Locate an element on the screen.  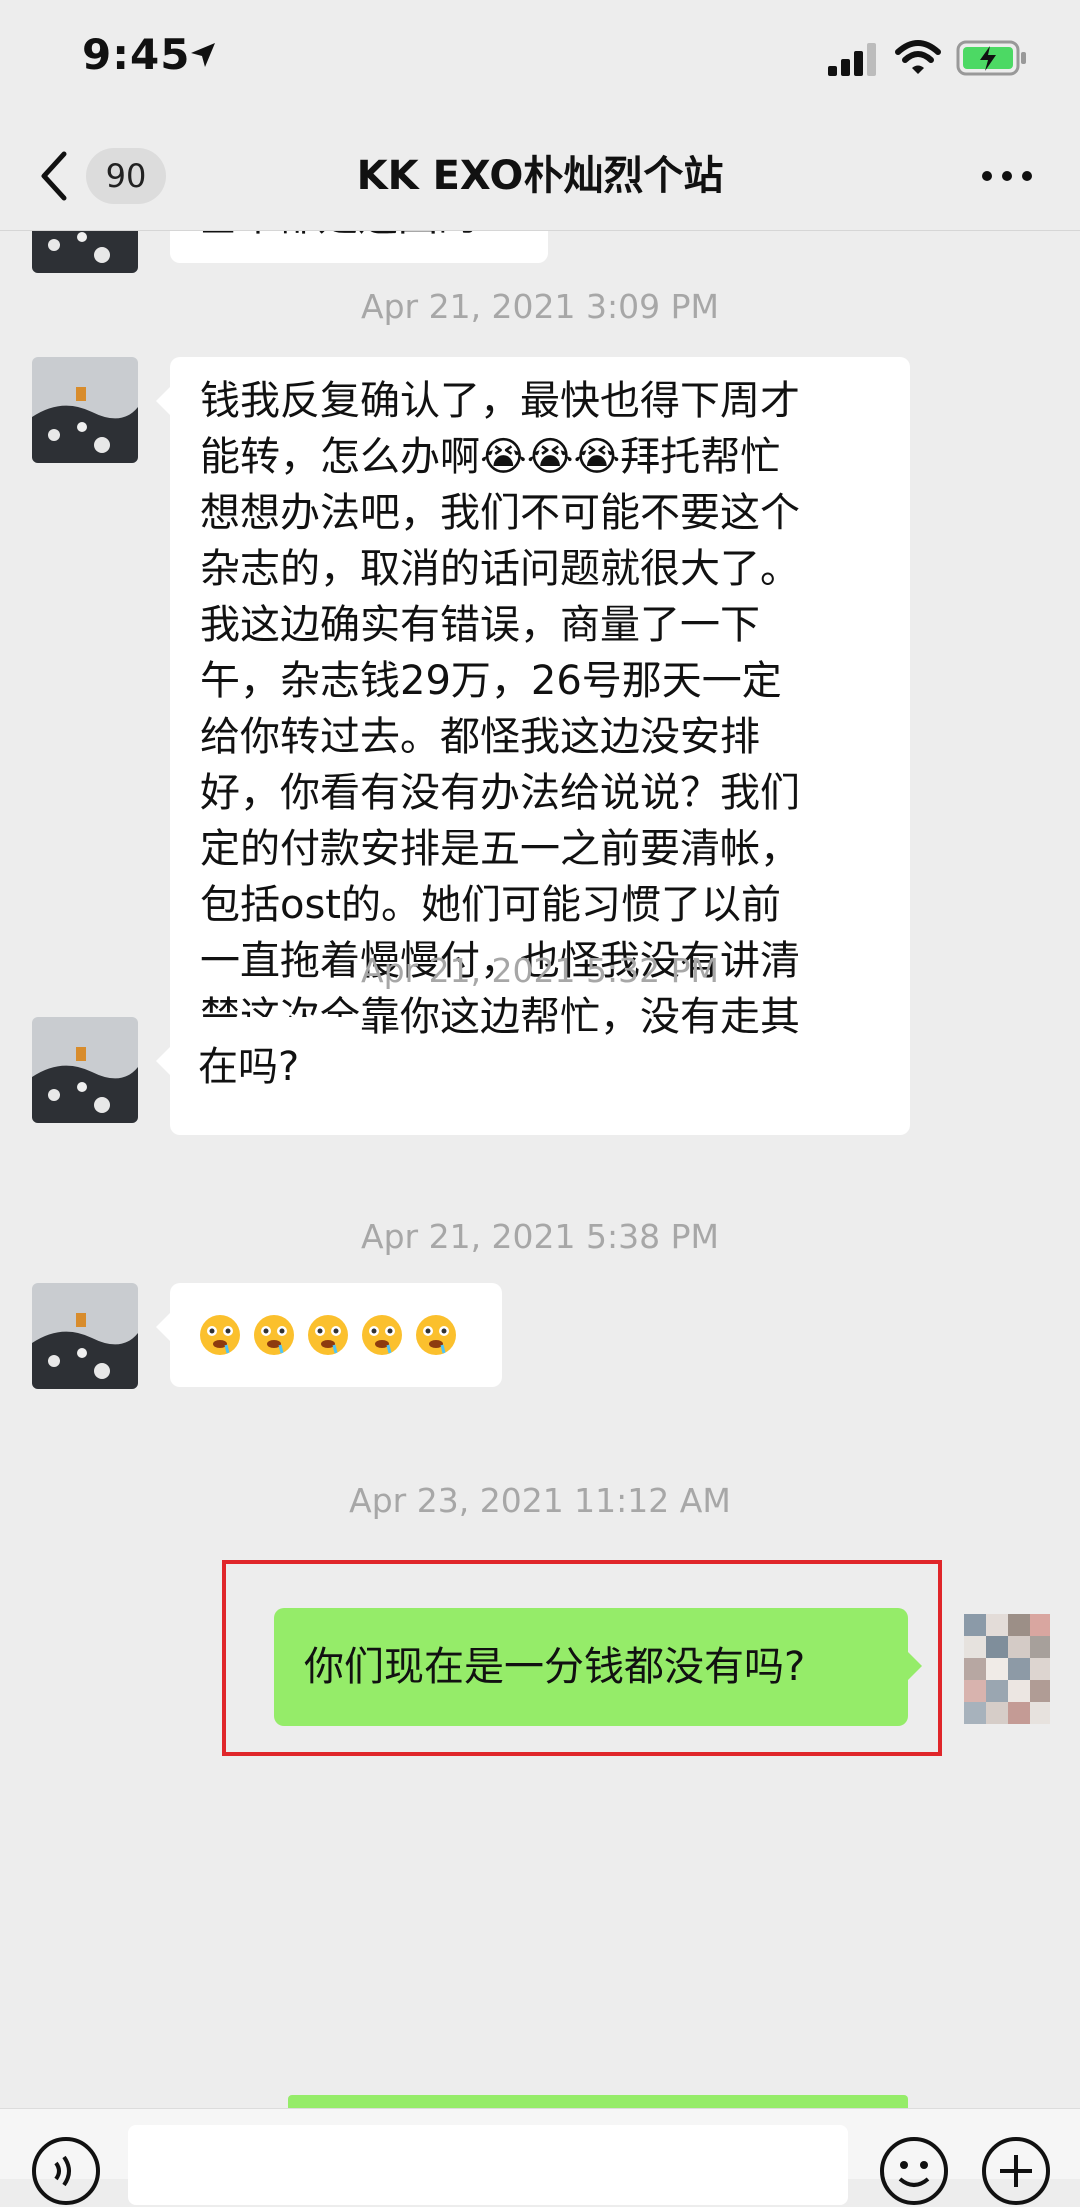
message-line: 我这边确实有错误，商量了一下 is located at coordinates (480, 625).